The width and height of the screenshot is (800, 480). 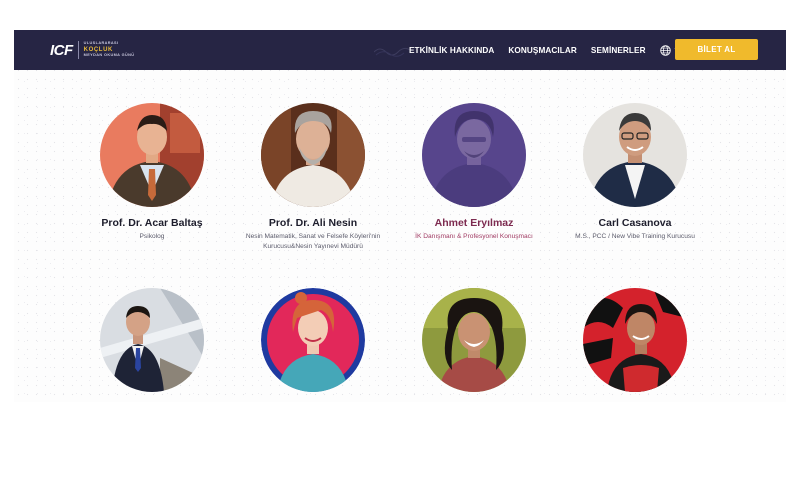 I want to click on speaker-title: İK Danışmanı & Profesyonel Konuşmacı, so click(x=474, y=236).